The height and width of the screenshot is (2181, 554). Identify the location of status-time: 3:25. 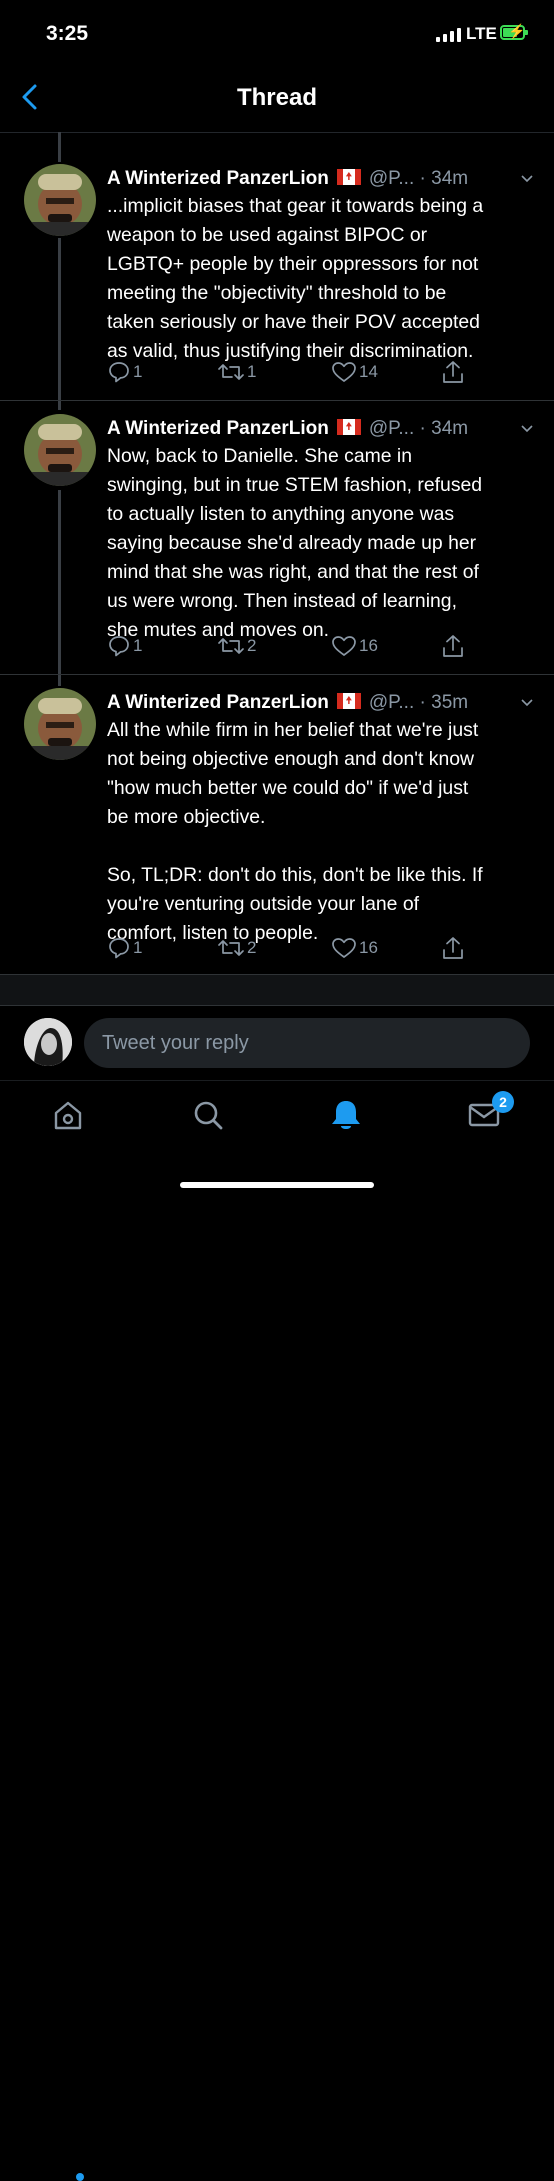
(67, 33).